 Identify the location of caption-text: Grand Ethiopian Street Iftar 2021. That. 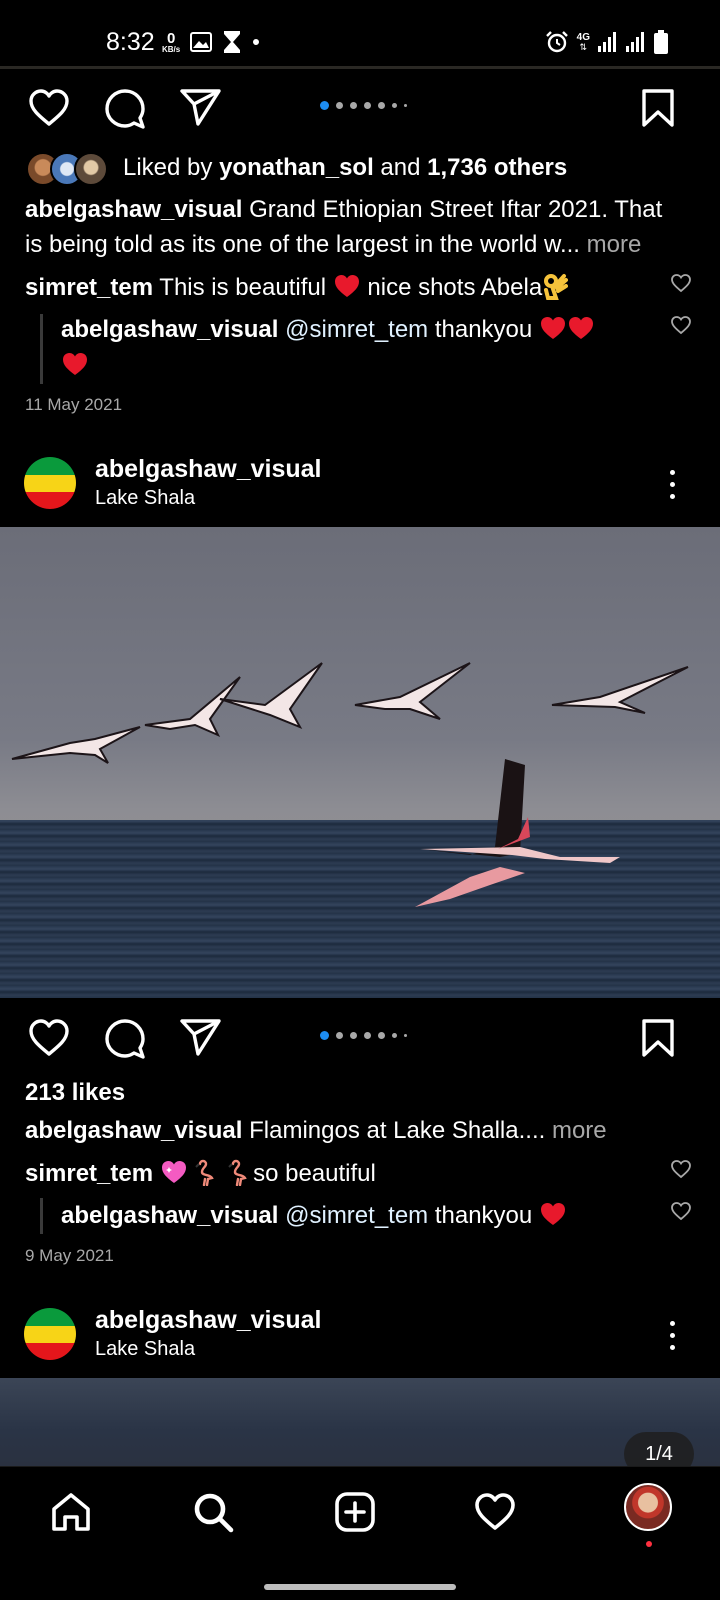
(452, 209).